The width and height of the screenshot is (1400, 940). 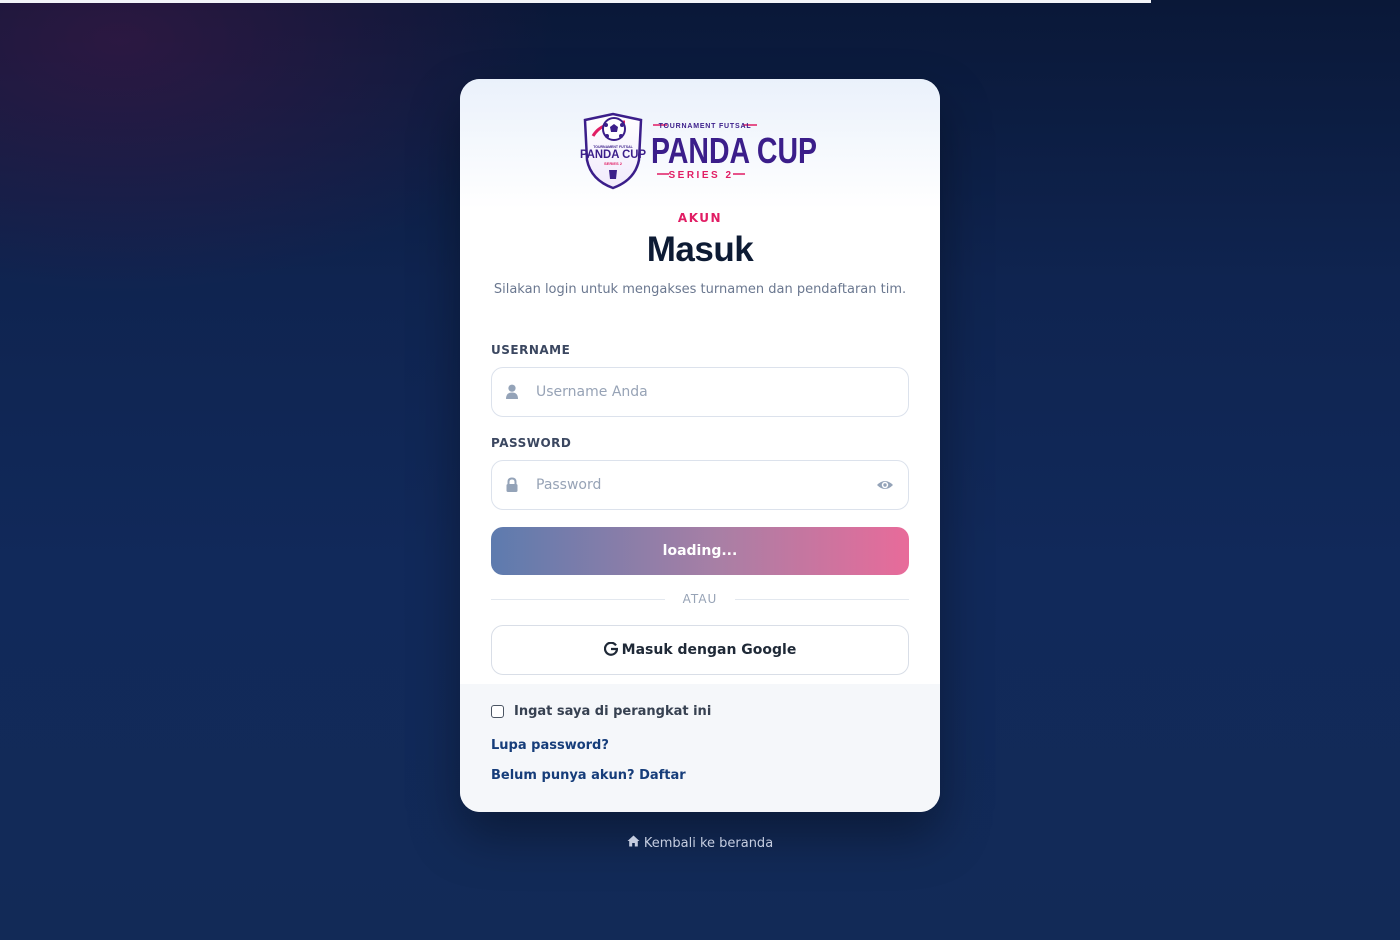 I want to click on google-login-label: Masuk dengan Google, so click(x=709, y=650).